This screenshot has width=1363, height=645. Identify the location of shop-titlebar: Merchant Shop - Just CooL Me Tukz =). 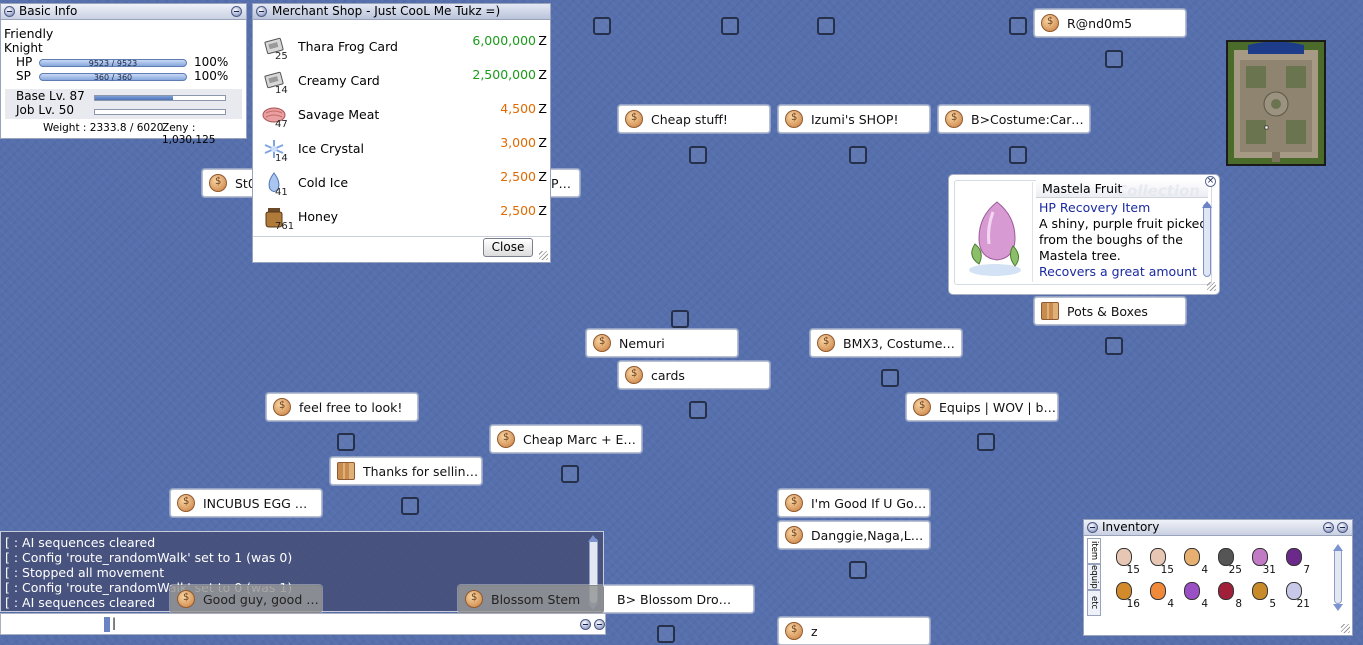
(401, 12).